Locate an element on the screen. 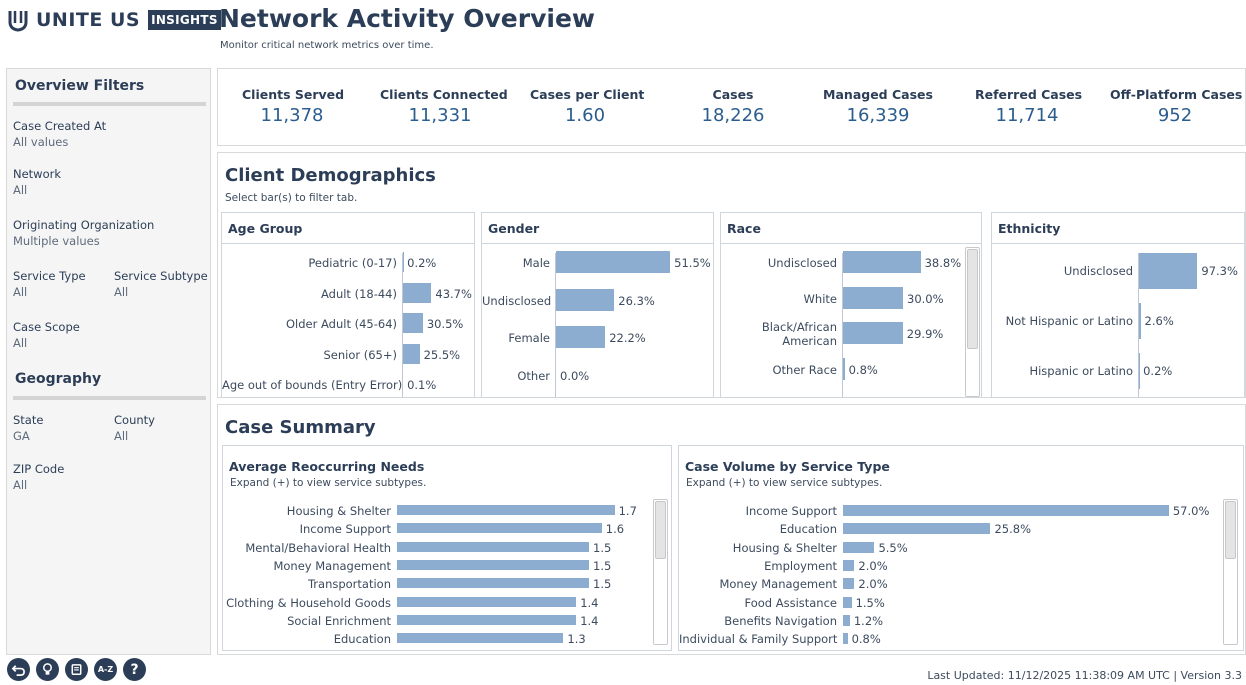 The height and width of the screenshot is (685, 1246). age-category-label: Age out of bounds (Entry Error) is located at coordinates (312, 385).